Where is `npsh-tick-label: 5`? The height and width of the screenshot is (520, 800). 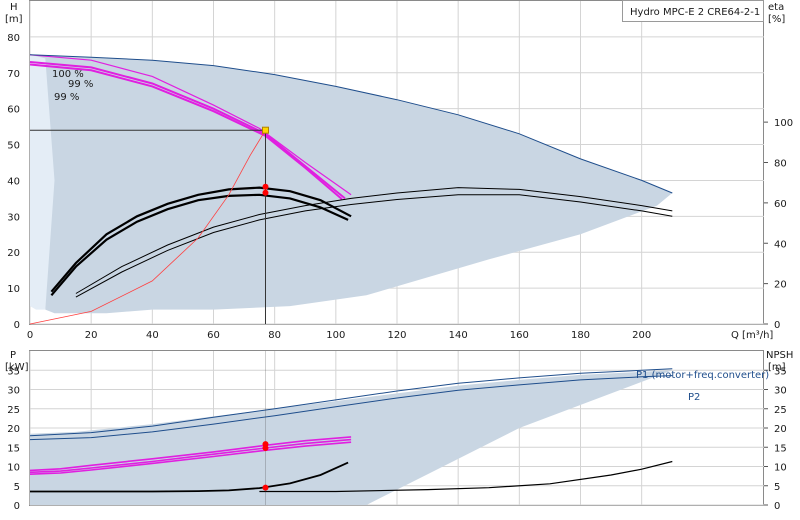
npsh-tick-label: 5 is located at coordinates (777, 487).